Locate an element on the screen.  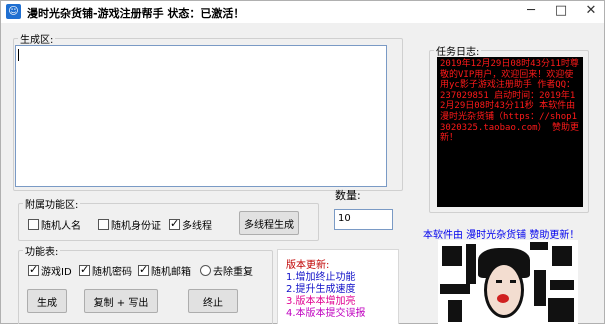
dedupe-label: 去除重复 is located at coordinates (233, 272).